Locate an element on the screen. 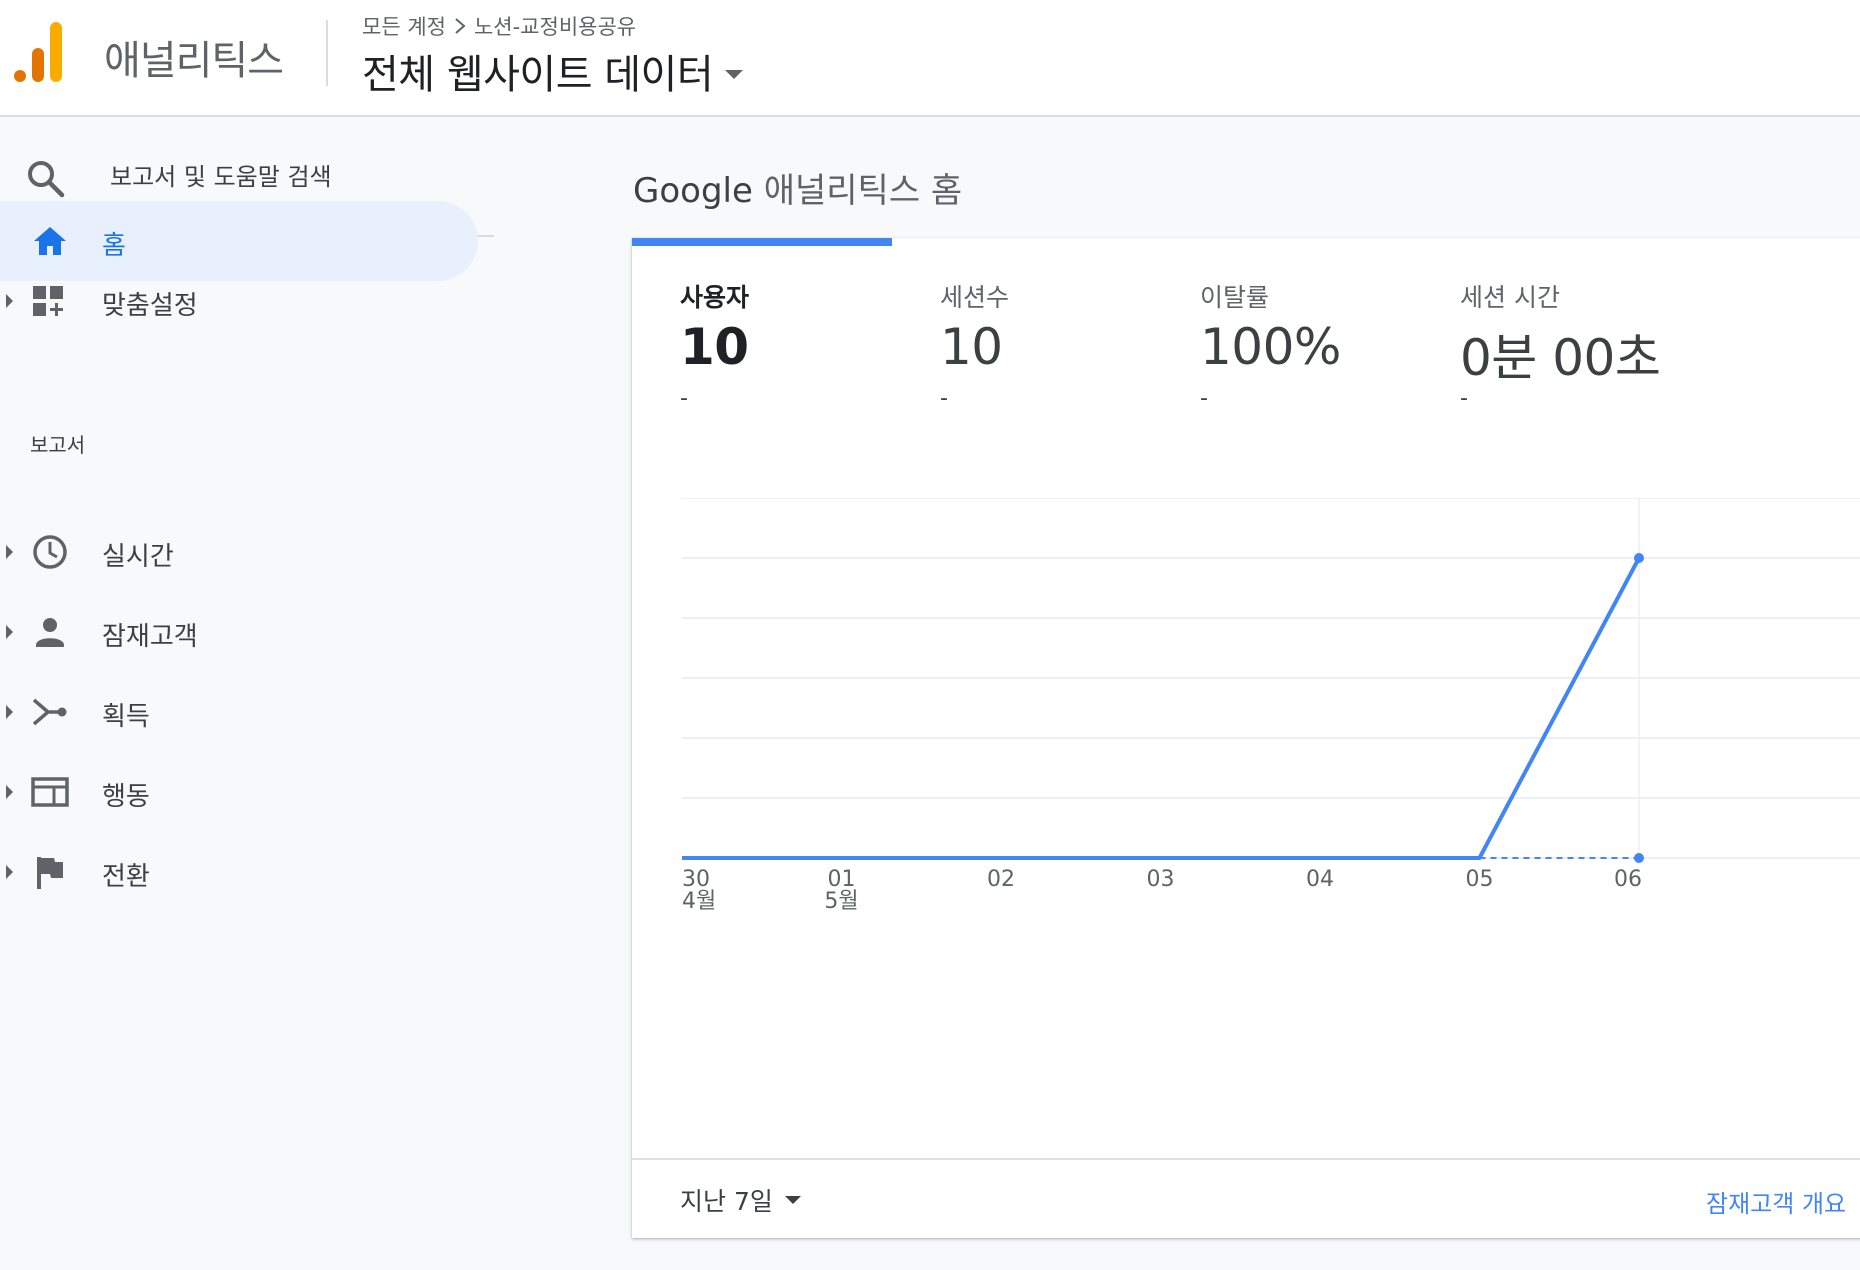 Image resolution: width=1860 pixels, height=1270 pixels. series-line is located at coordinates (1161, 708).